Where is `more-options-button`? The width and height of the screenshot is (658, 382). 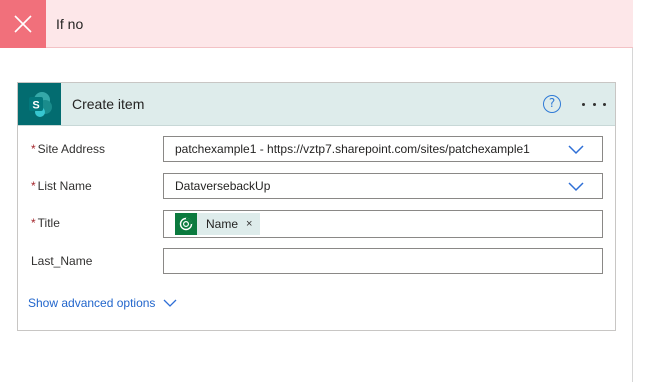
more-options-button is located at coordinates (594, 104).